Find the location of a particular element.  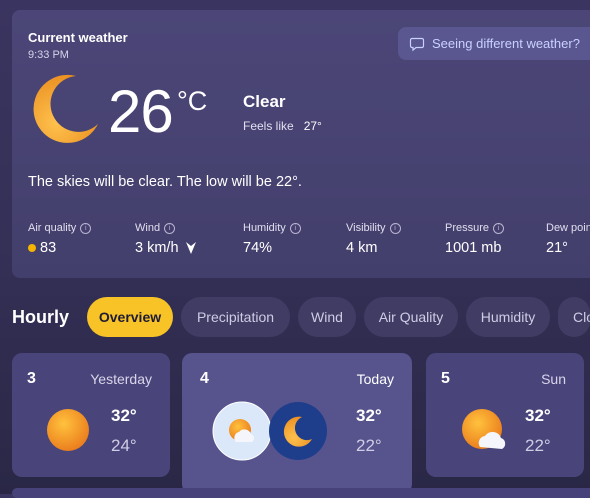

feels-like-label: Feels like is located at coordinates (268, 126).